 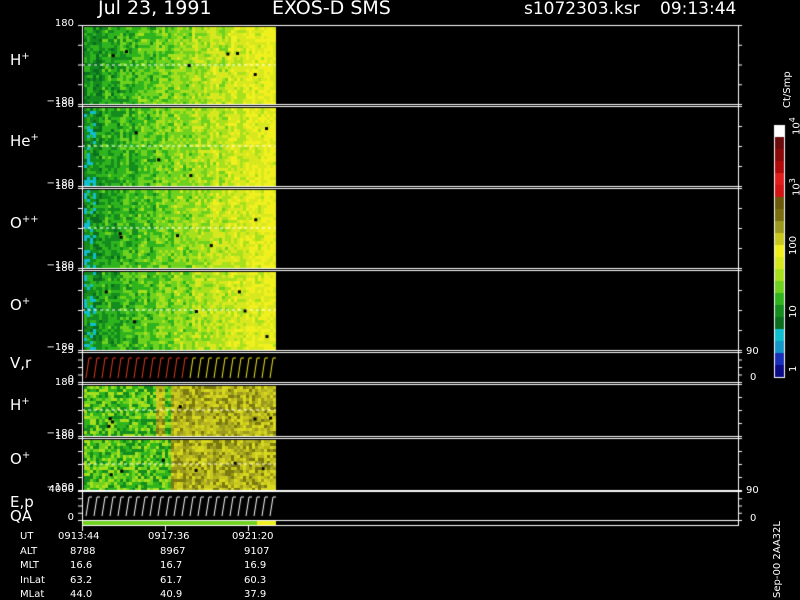 I want to click on y-max-ep: 4000, so click(x=61, y=489).